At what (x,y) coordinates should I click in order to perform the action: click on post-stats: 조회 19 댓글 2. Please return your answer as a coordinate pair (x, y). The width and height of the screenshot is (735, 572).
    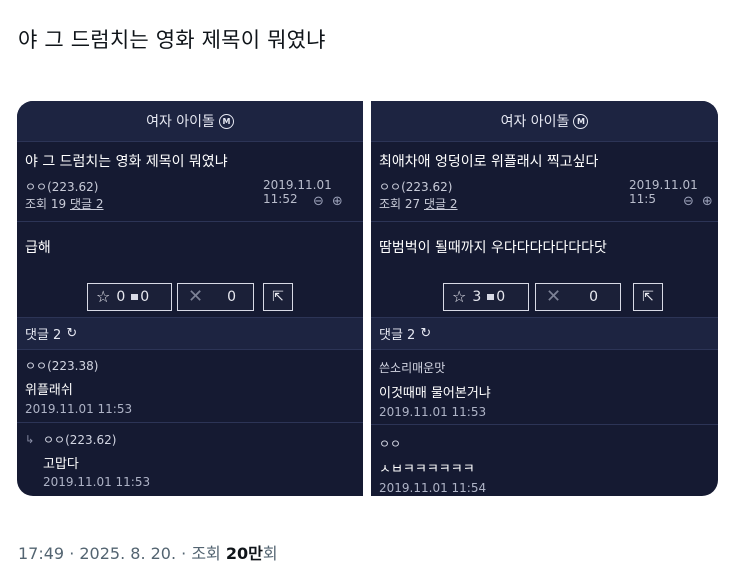
    Looking at the image, I should click on (64, 203).